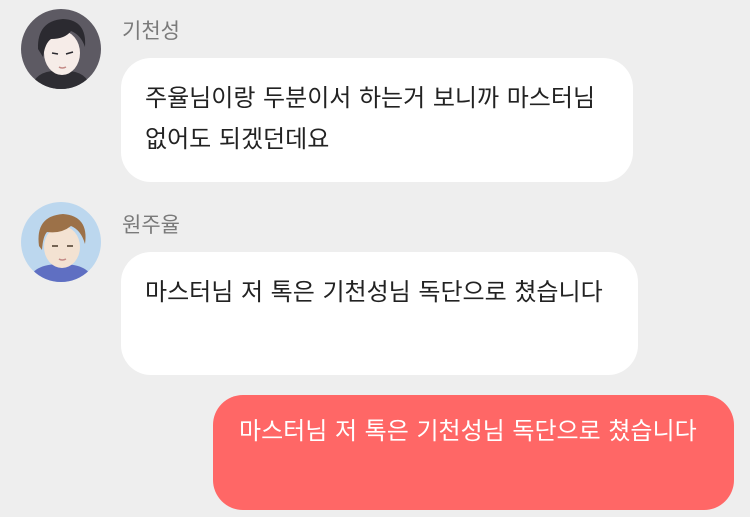 The width and height of the screenshot is (750, 517). I want to click on dark-haired-man-avatar-icon, so click(61, 49).